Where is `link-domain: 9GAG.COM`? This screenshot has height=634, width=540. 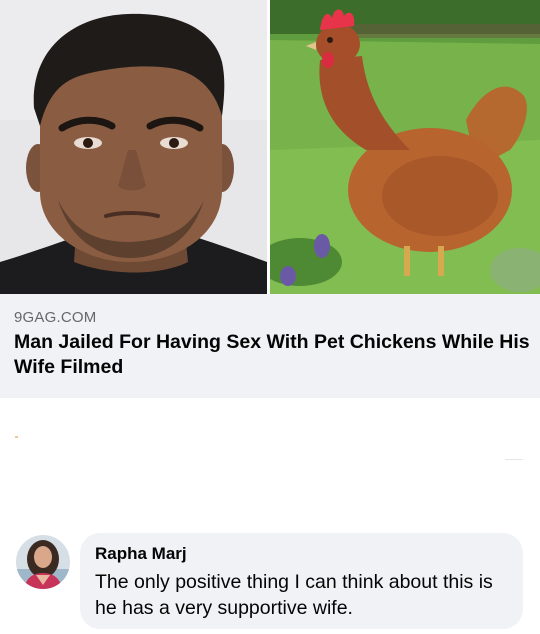
link-domain: 9GAG.COM is located at coordinates (55, 317).